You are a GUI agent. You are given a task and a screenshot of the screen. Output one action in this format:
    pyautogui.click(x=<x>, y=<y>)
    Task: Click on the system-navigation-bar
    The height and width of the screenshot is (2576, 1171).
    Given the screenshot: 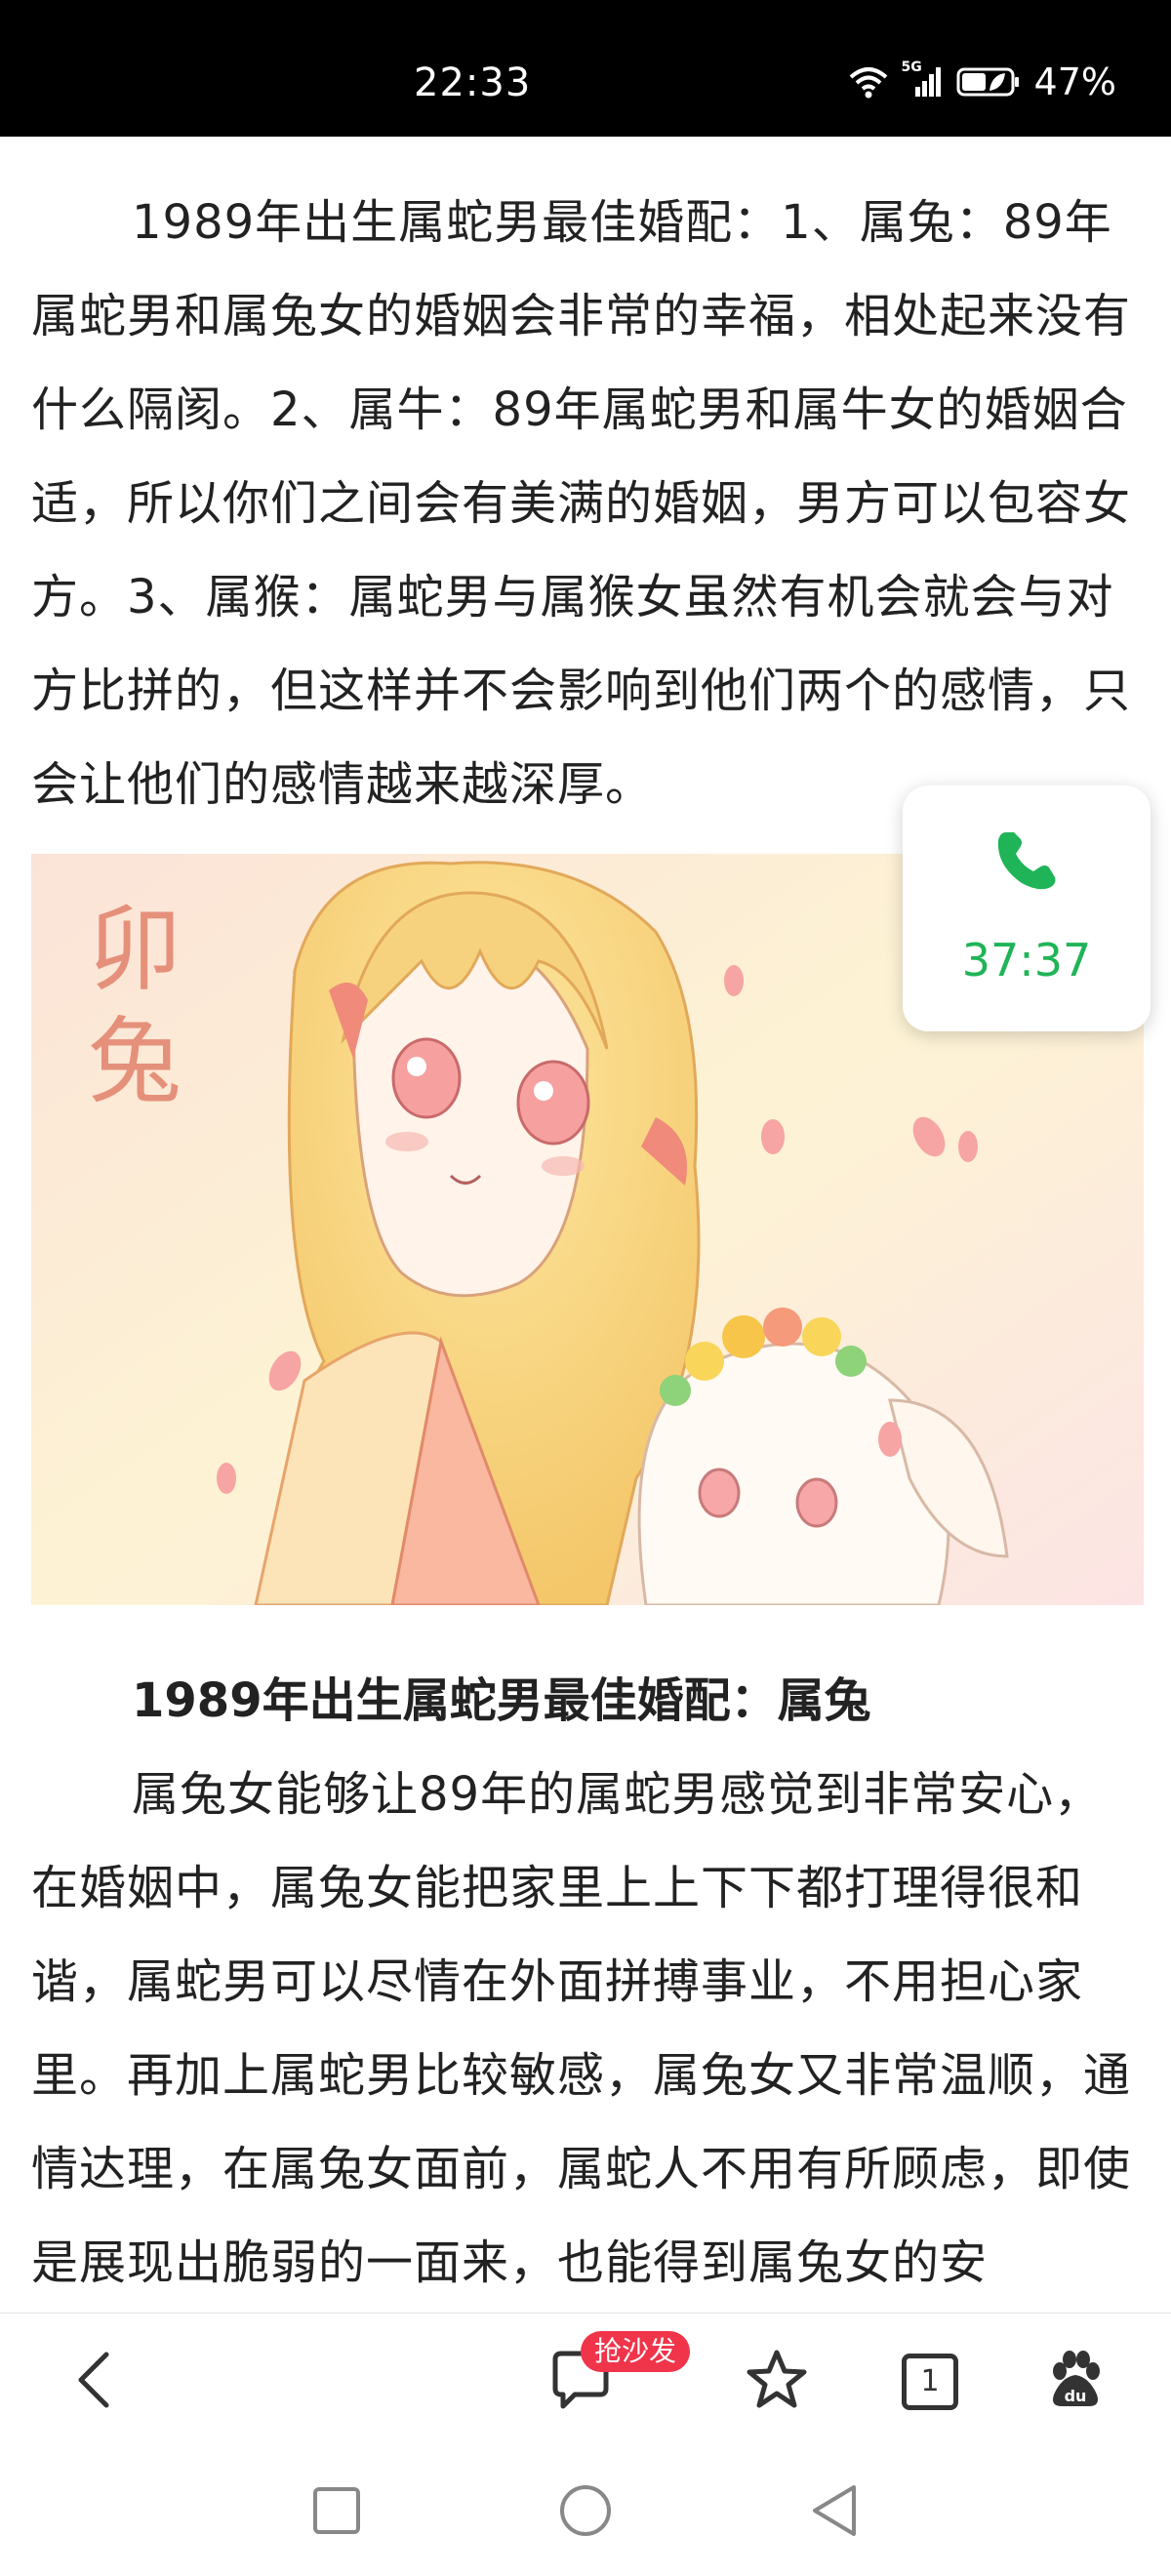 What is the action you would take?
    pyautogui.click(x=585, y=2512)
    